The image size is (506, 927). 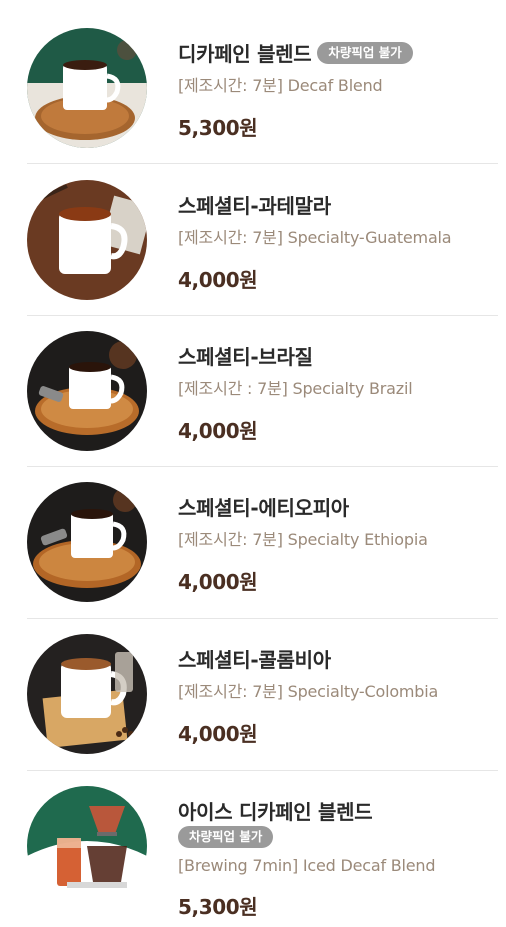 What do you see at coordinates (307, 865) in the screenshot?
I see `product-description: [Brewing 7min] Iced Decaf Blend` at bounding box center [307, 865].